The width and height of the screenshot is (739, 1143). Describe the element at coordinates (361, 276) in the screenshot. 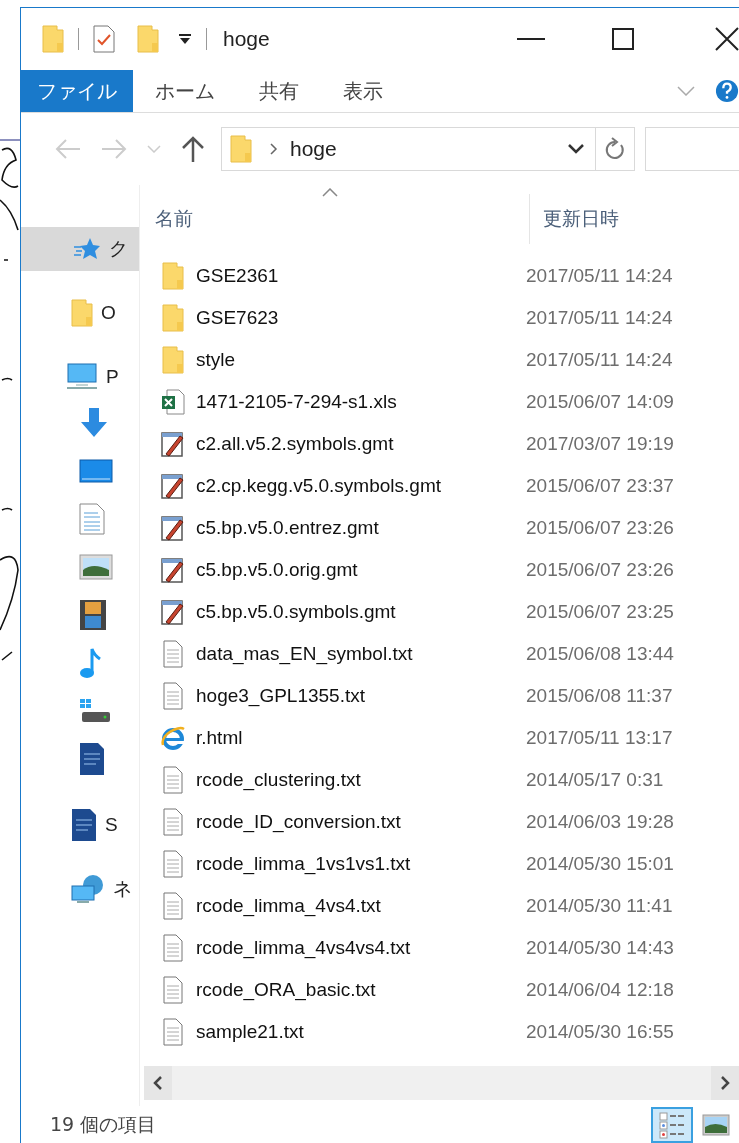

I see `file-name: GSE2361` at that location.